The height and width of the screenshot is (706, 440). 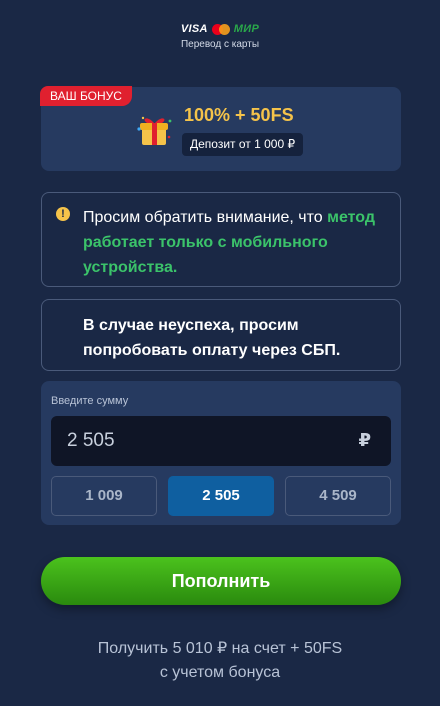 I want to click on preset-button: 4 509, so click(x=338, y=496).